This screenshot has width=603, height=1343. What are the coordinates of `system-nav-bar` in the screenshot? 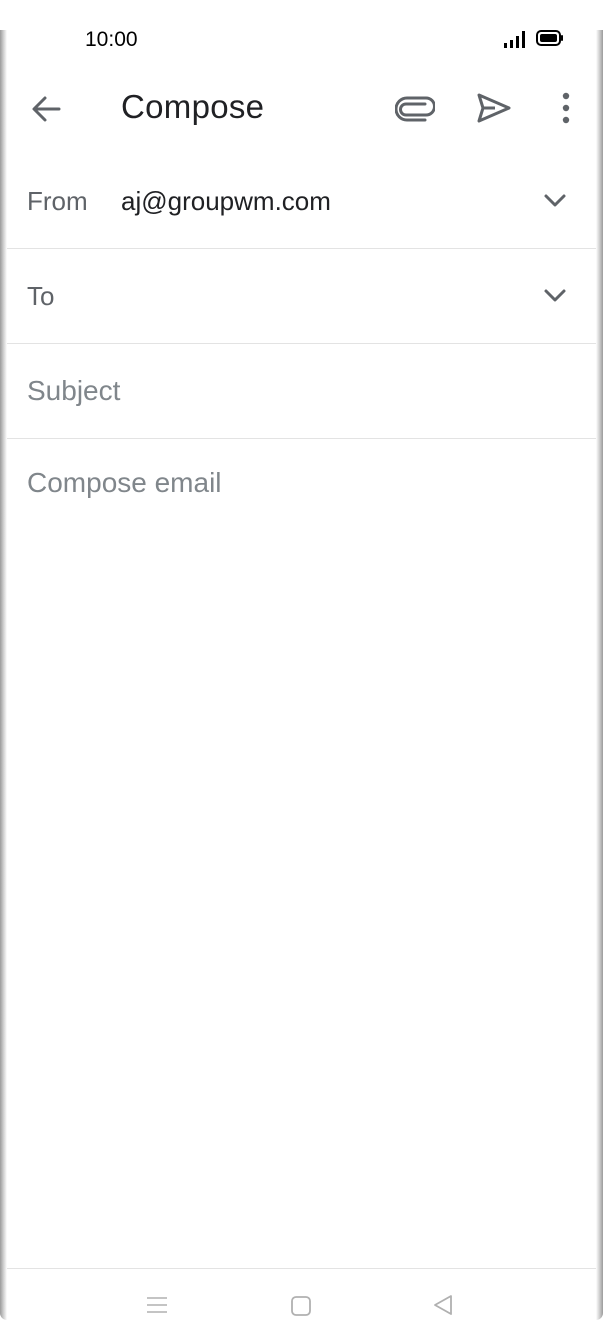 It's located at (301, 1305).